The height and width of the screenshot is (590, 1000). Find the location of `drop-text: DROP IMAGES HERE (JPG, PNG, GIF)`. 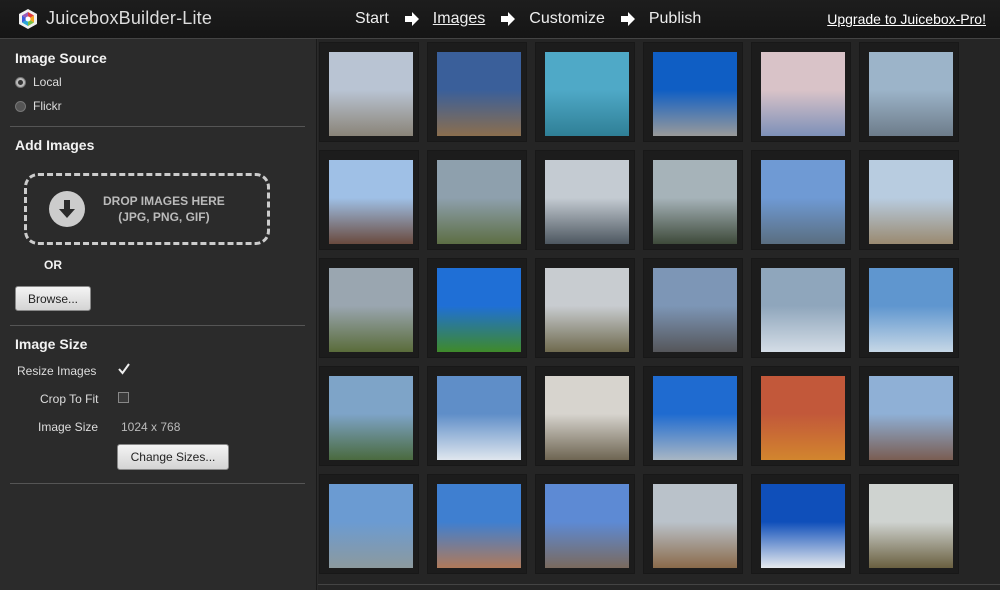

drop-text: DROP IMAGES HERE (JPG, PNG, GIF) is located at coordinates (164, 209).